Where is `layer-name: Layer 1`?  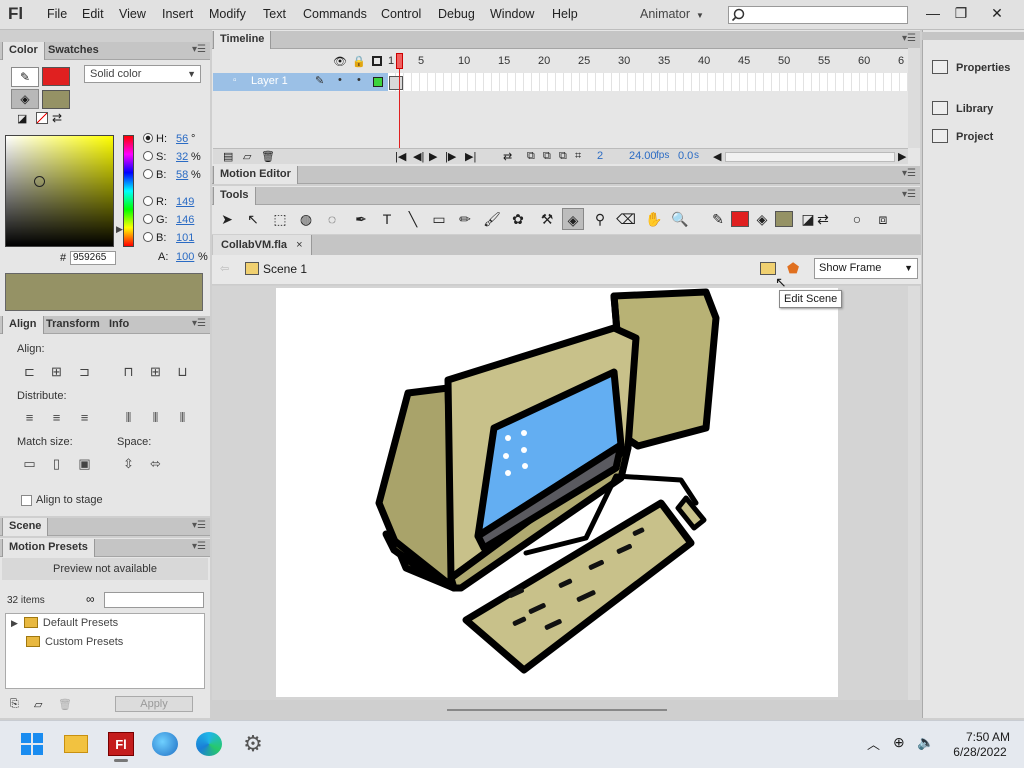 layer-name: Layer 1 is located at coordinates (269, 81).